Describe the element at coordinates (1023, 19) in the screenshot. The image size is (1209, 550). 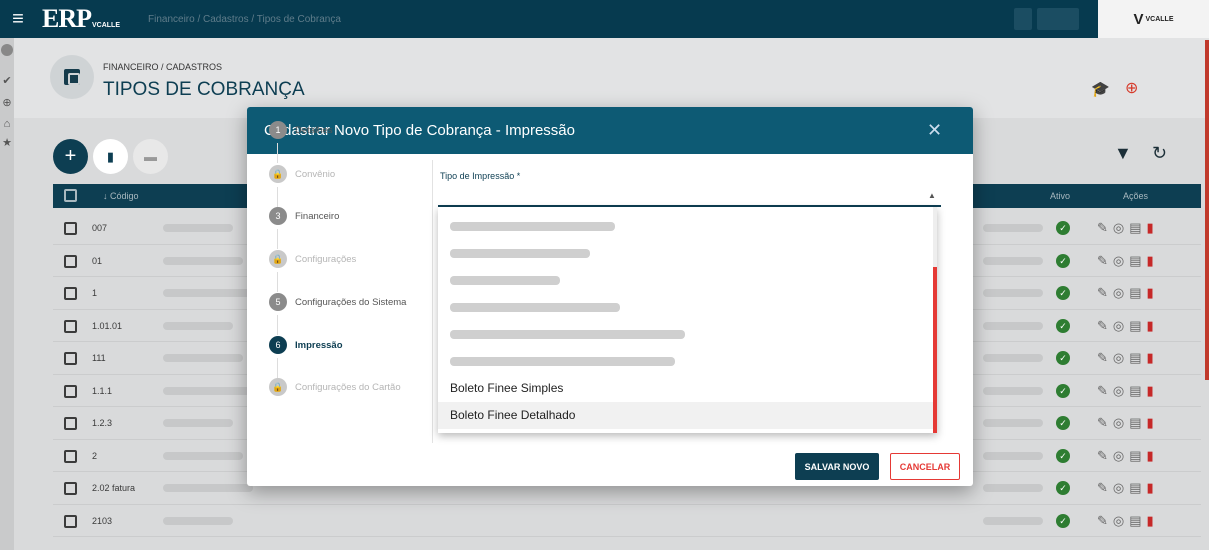
I see `top-search-button` at that location.